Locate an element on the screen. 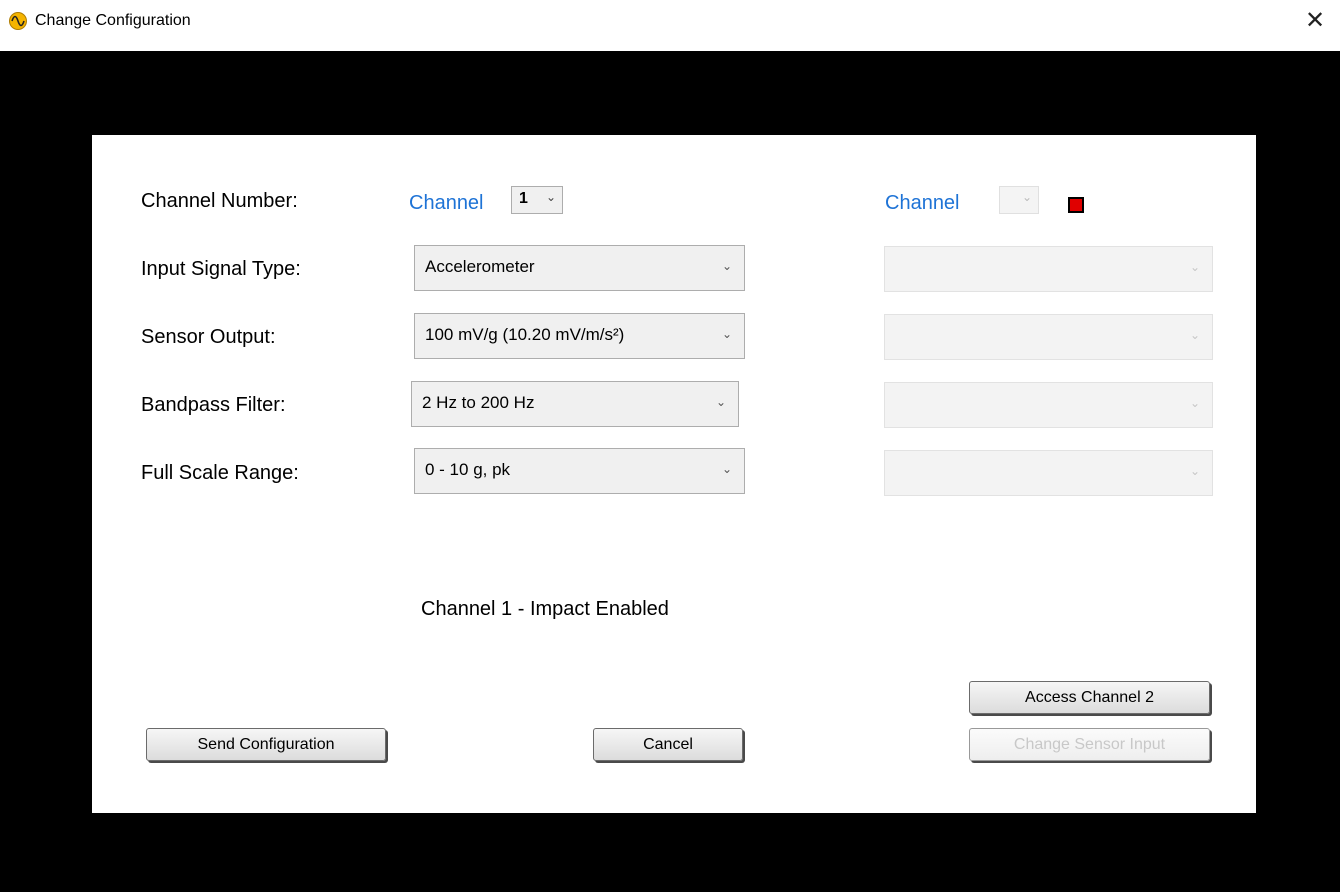 The width and height of the screenshot is (1340, 892). channel-number-label: Channel Number: is located at coordinates (219, 201).